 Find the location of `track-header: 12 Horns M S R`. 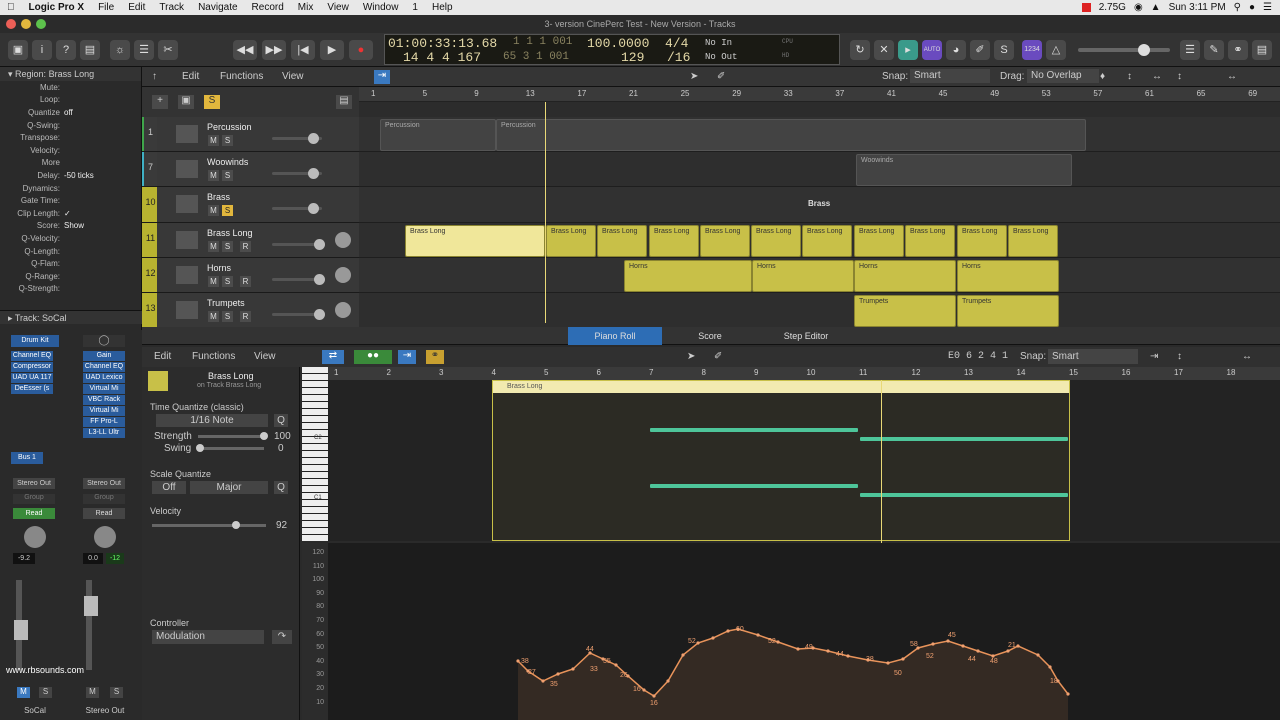

track-header: 12 Horns M S R is located at coordinates (250, 275).